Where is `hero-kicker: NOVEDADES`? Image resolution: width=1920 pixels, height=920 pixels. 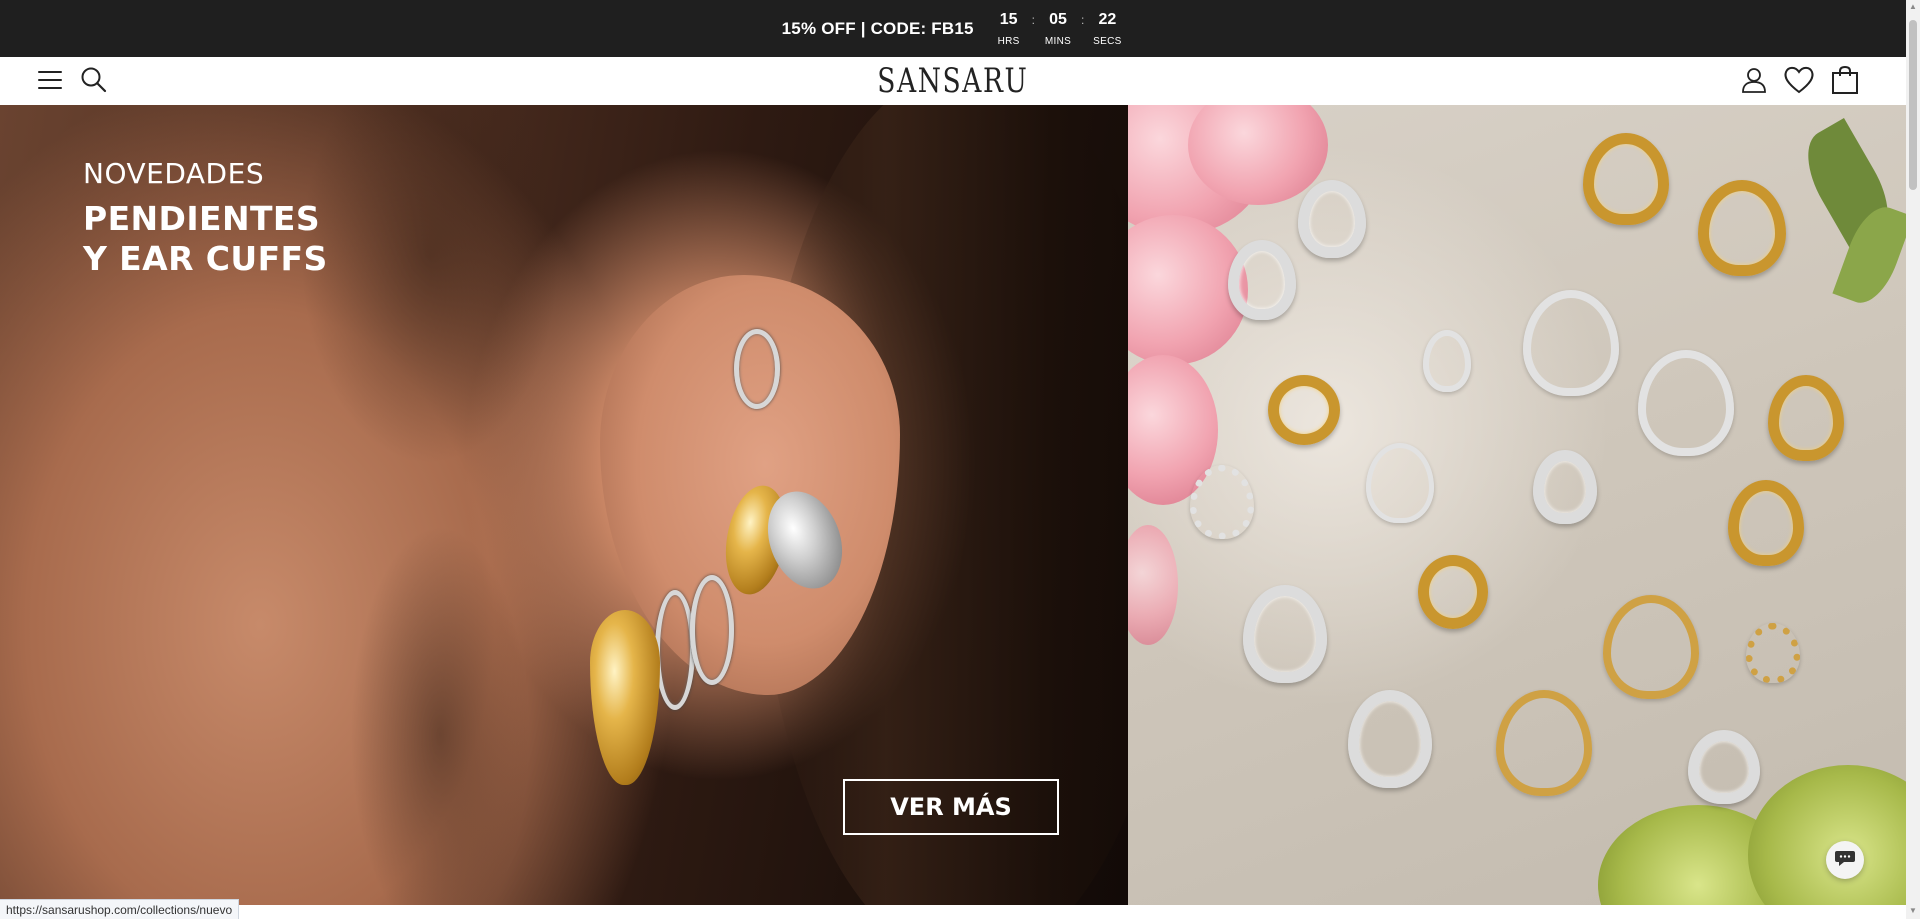 hero-kicker: NOVEDADES is located at coordinates (174, 173).